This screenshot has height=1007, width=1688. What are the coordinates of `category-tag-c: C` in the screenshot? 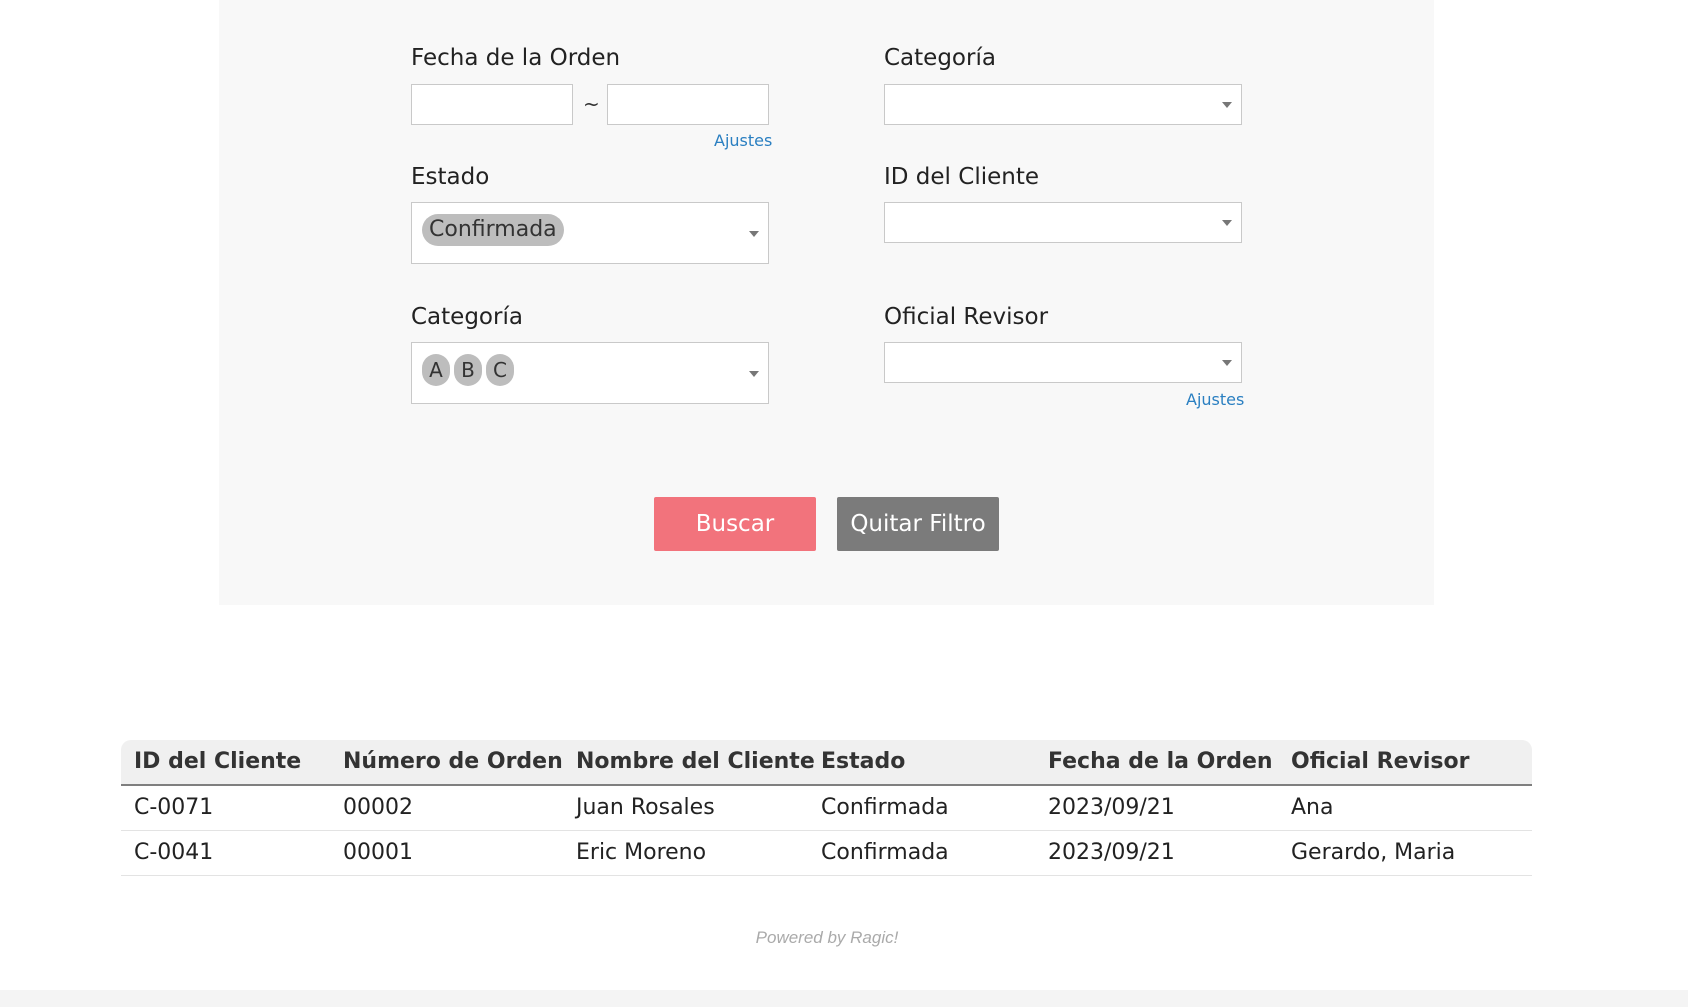 It's located at (500, 370).